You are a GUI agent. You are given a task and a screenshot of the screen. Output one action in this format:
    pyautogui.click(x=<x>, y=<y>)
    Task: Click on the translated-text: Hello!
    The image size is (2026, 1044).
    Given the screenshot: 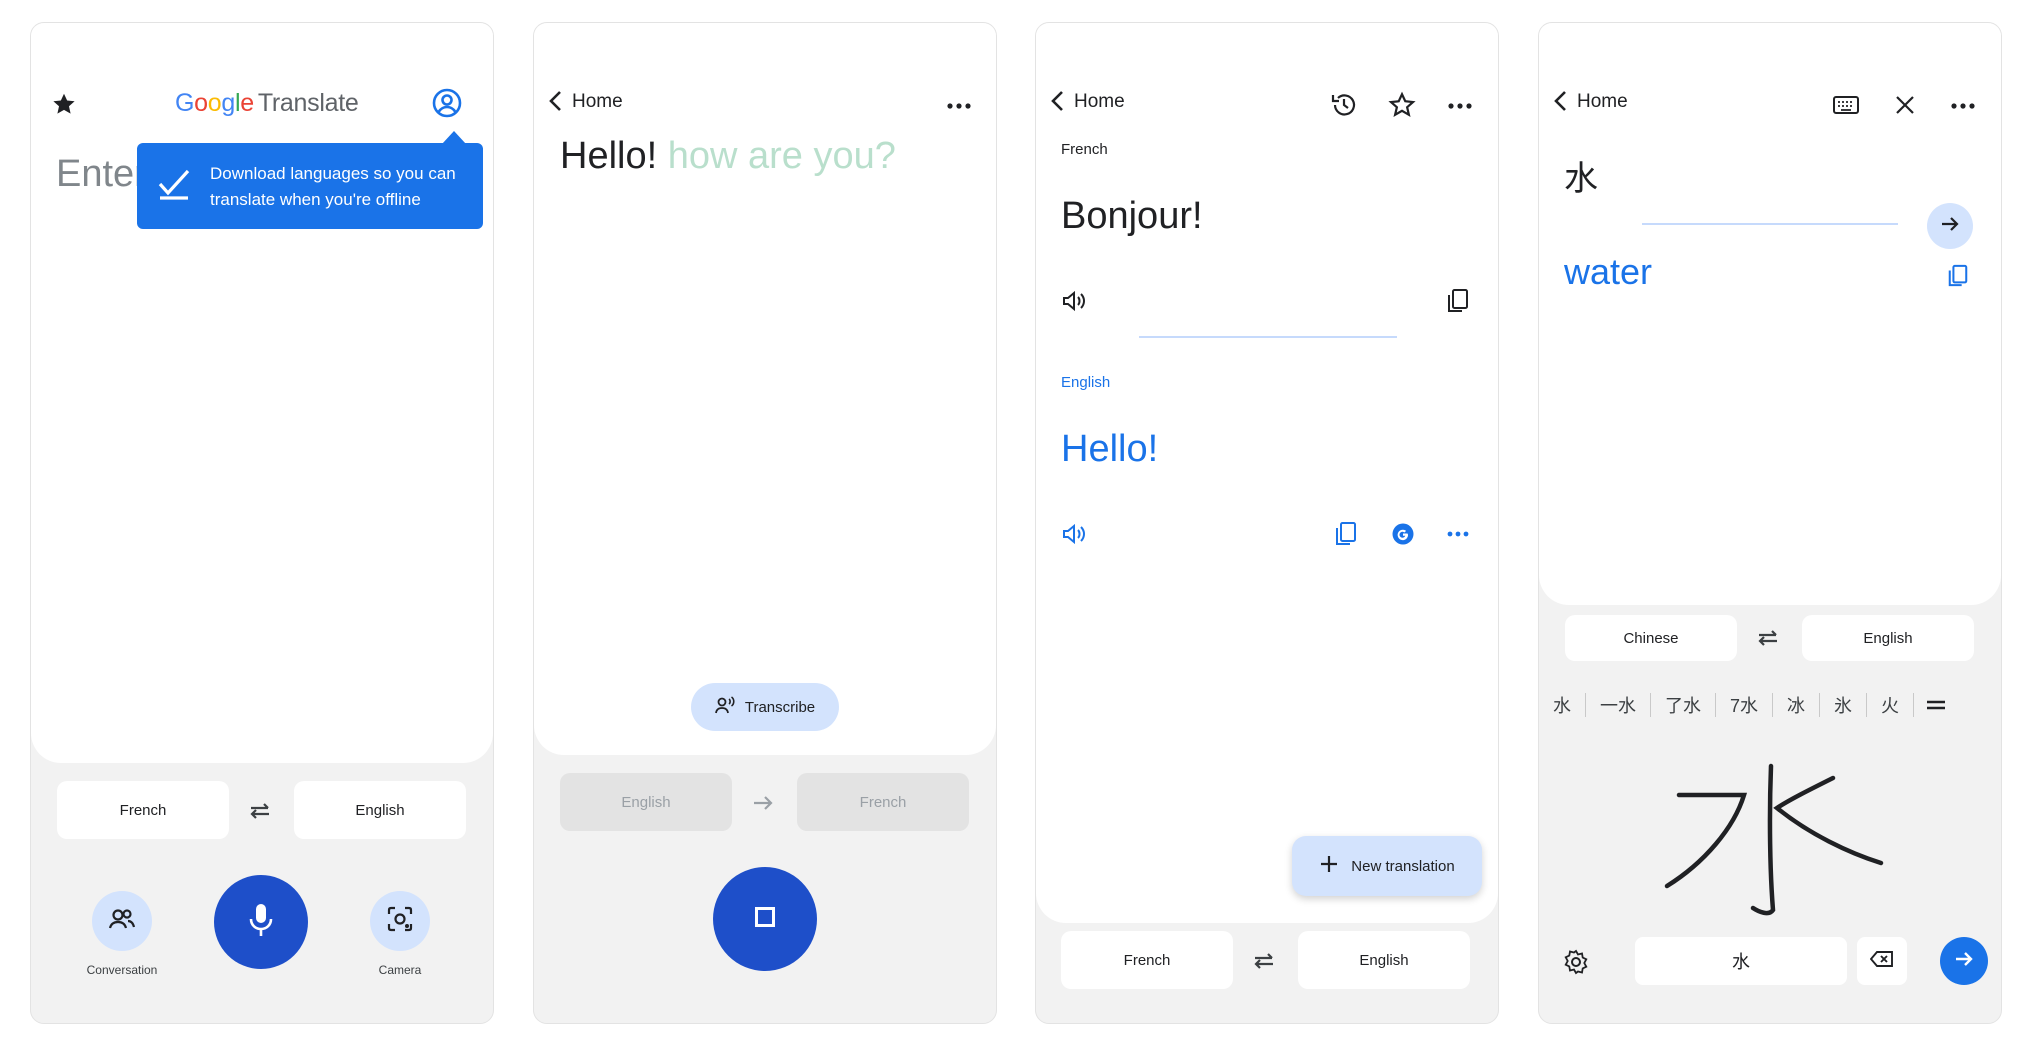 What is the action you would take?
    pyautogui.click(x=1110, y=449)
    